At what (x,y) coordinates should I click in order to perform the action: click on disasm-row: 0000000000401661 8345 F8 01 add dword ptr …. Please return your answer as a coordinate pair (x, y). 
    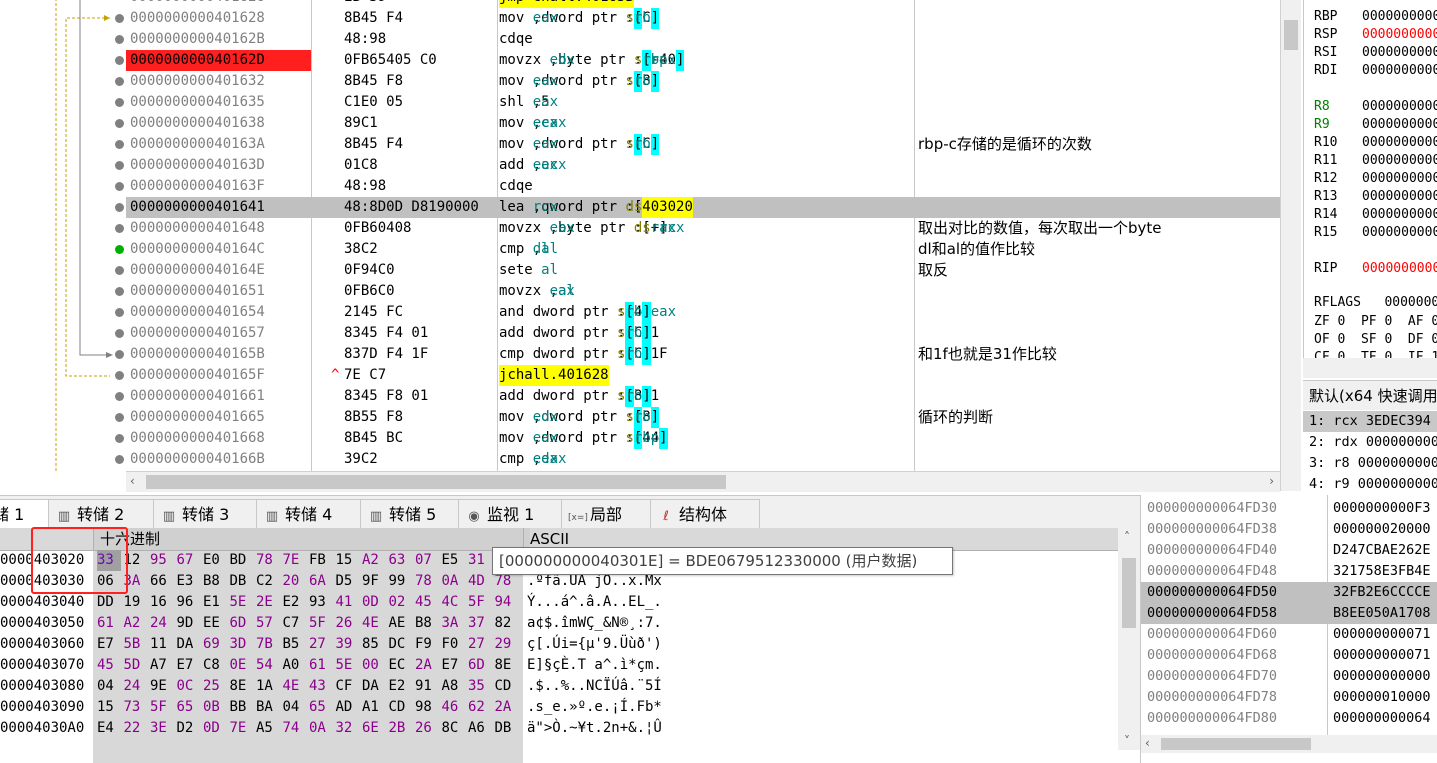
    Looking at the image, I should click on (703, 396).